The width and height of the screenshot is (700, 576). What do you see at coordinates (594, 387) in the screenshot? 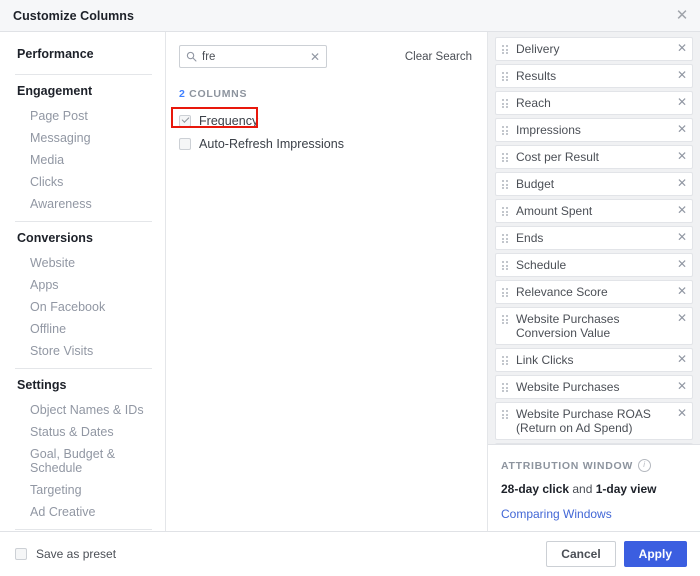
I see `selected-column-chip: Website Purchases ✕` at bounding box center [594, 387].